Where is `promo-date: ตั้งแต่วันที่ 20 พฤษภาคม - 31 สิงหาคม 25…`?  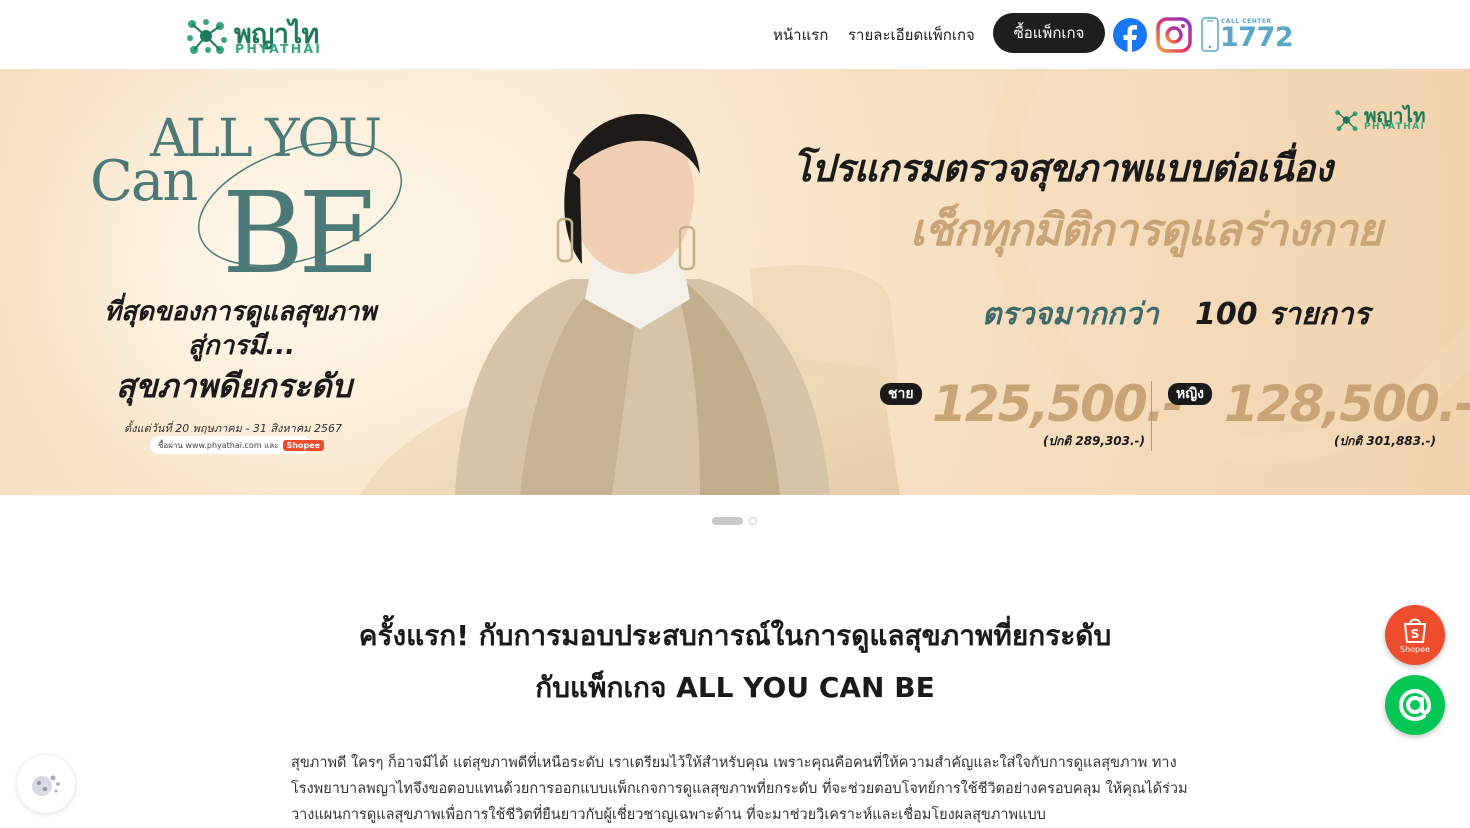
promo-date: ตั้งแต่วันที่ 20 พฤษภาคม - 31 สิงหาคม 25… is located at coordinates (233, 428).